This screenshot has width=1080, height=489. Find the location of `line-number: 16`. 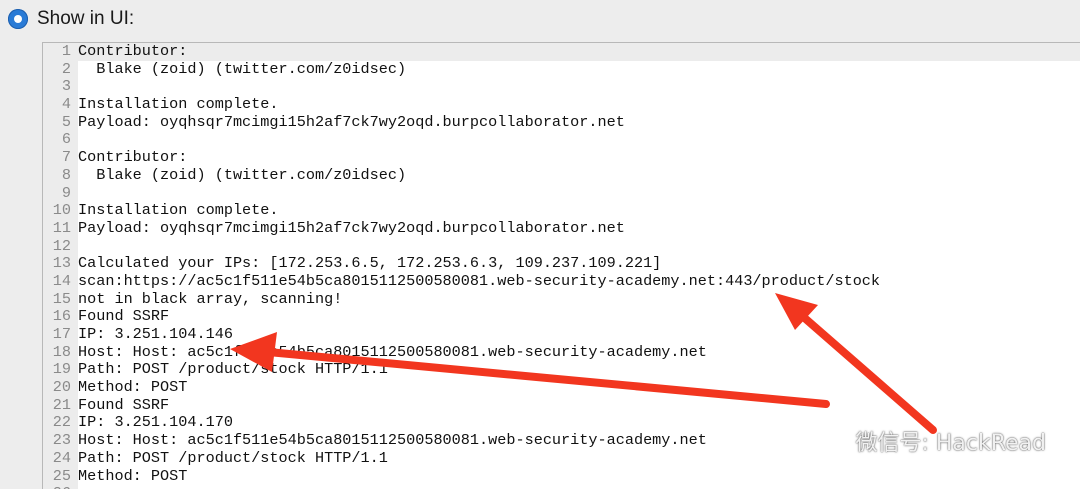

line-number: 16 is located at coordinates (60, 317).